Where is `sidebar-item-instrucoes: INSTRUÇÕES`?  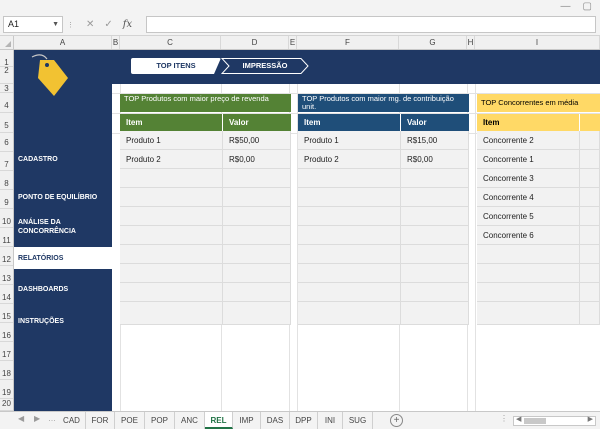
sidebar-item-instrucoes: INSTRUÇÕES is located at coordinates (63, 321).